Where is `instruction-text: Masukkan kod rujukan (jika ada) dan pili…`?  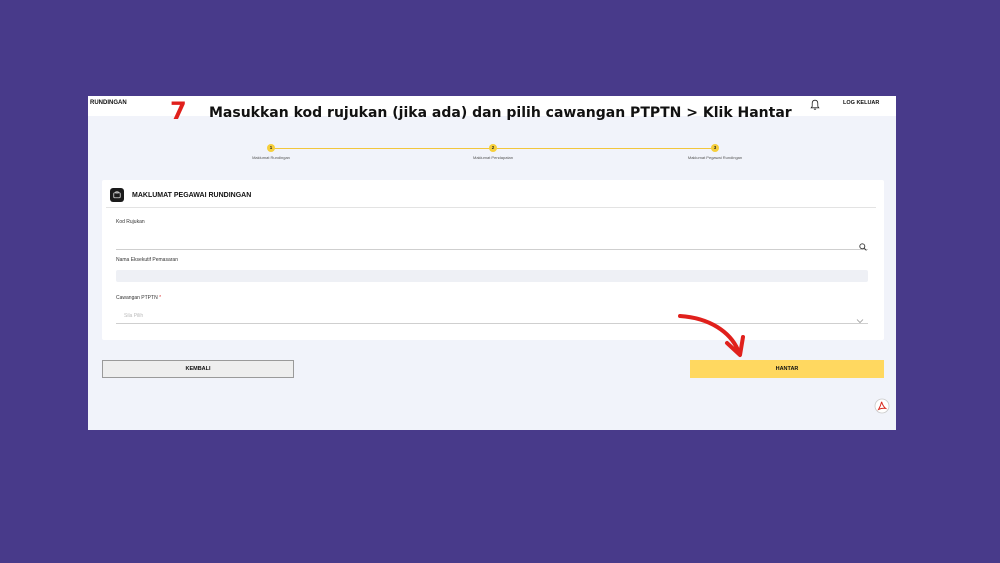 instruction-text: Masukkan kod rujukan (jika ada) dan pili… is located at coordinates (500, 113).